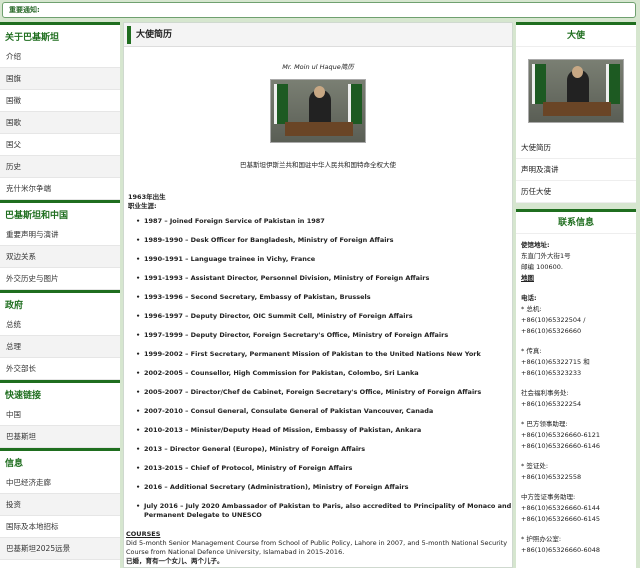  What do you see at coordinates (60, 437) in the screenshot?
I see `nav-item-pakistan: 巴基斯坦` at bounding box center [60, 437].